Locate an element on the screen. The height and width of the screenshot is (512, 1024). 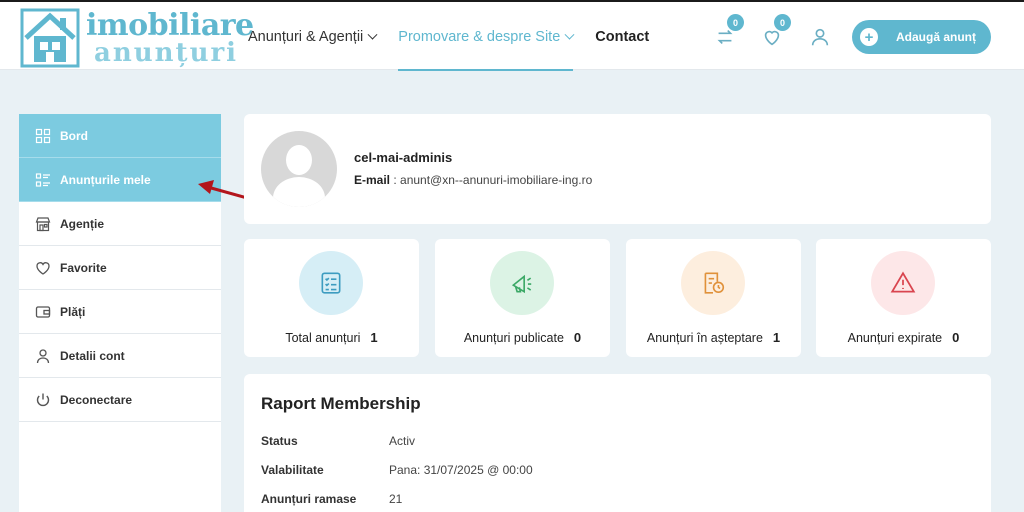
report-value: Pana: 31/07/2025 @ 00:00 is located at coordinates (461, 470).